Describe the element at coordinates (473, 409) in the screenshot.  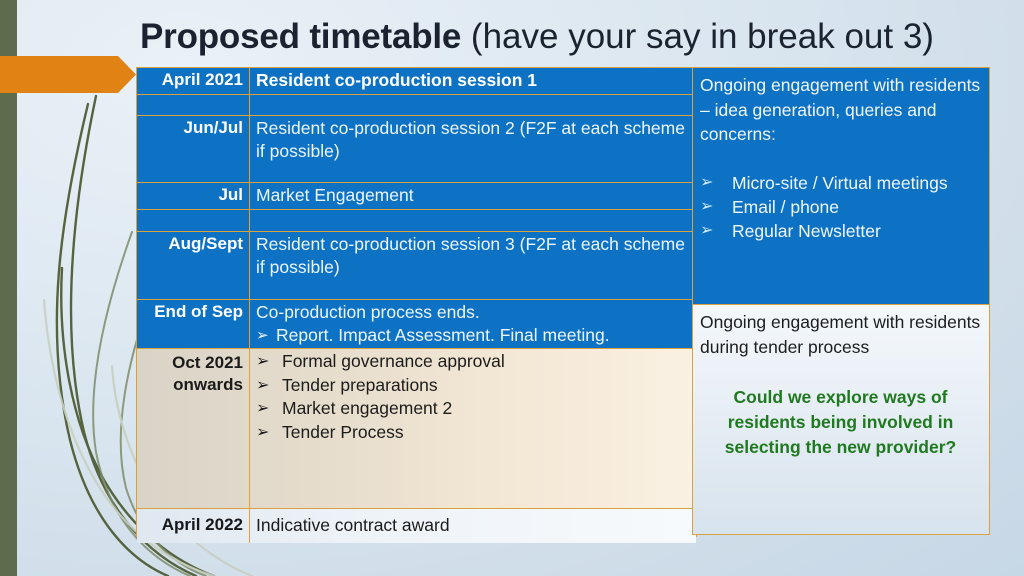
I see `list-item: ➢ Market engagement 2` at that location.